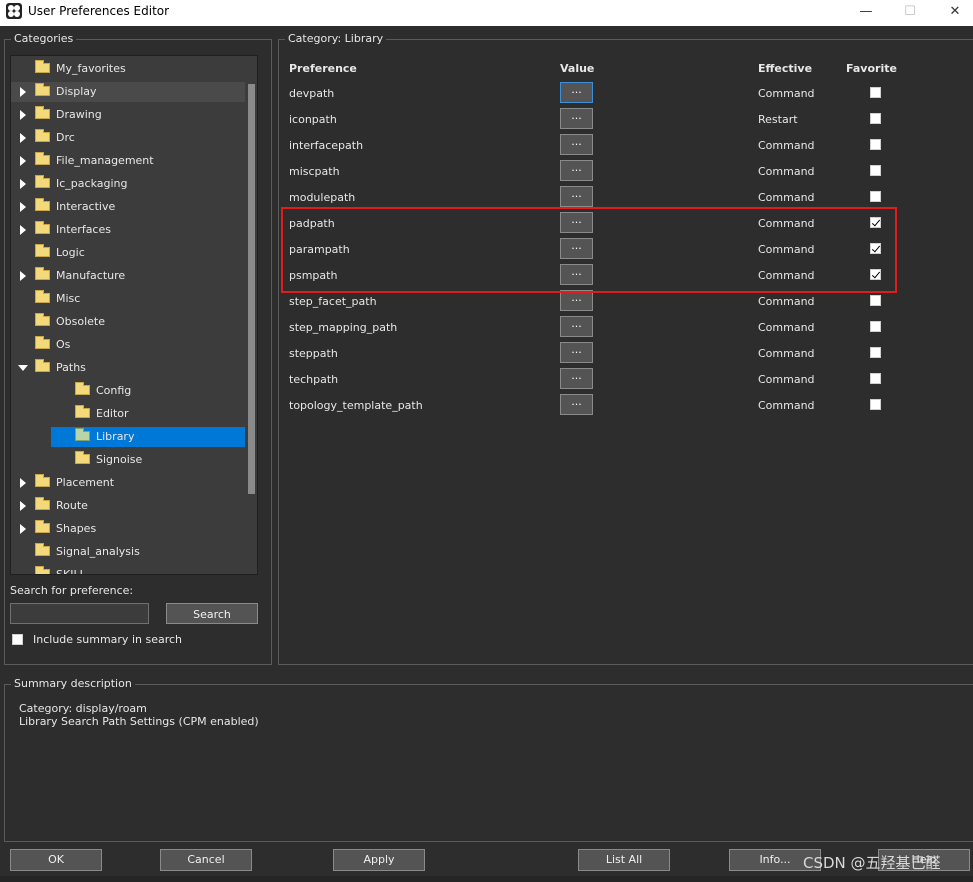  What do you see at coordinates (63, 344) in the screenshot?
I see `tree-item-label: Os` at bounding box center [63, 344].